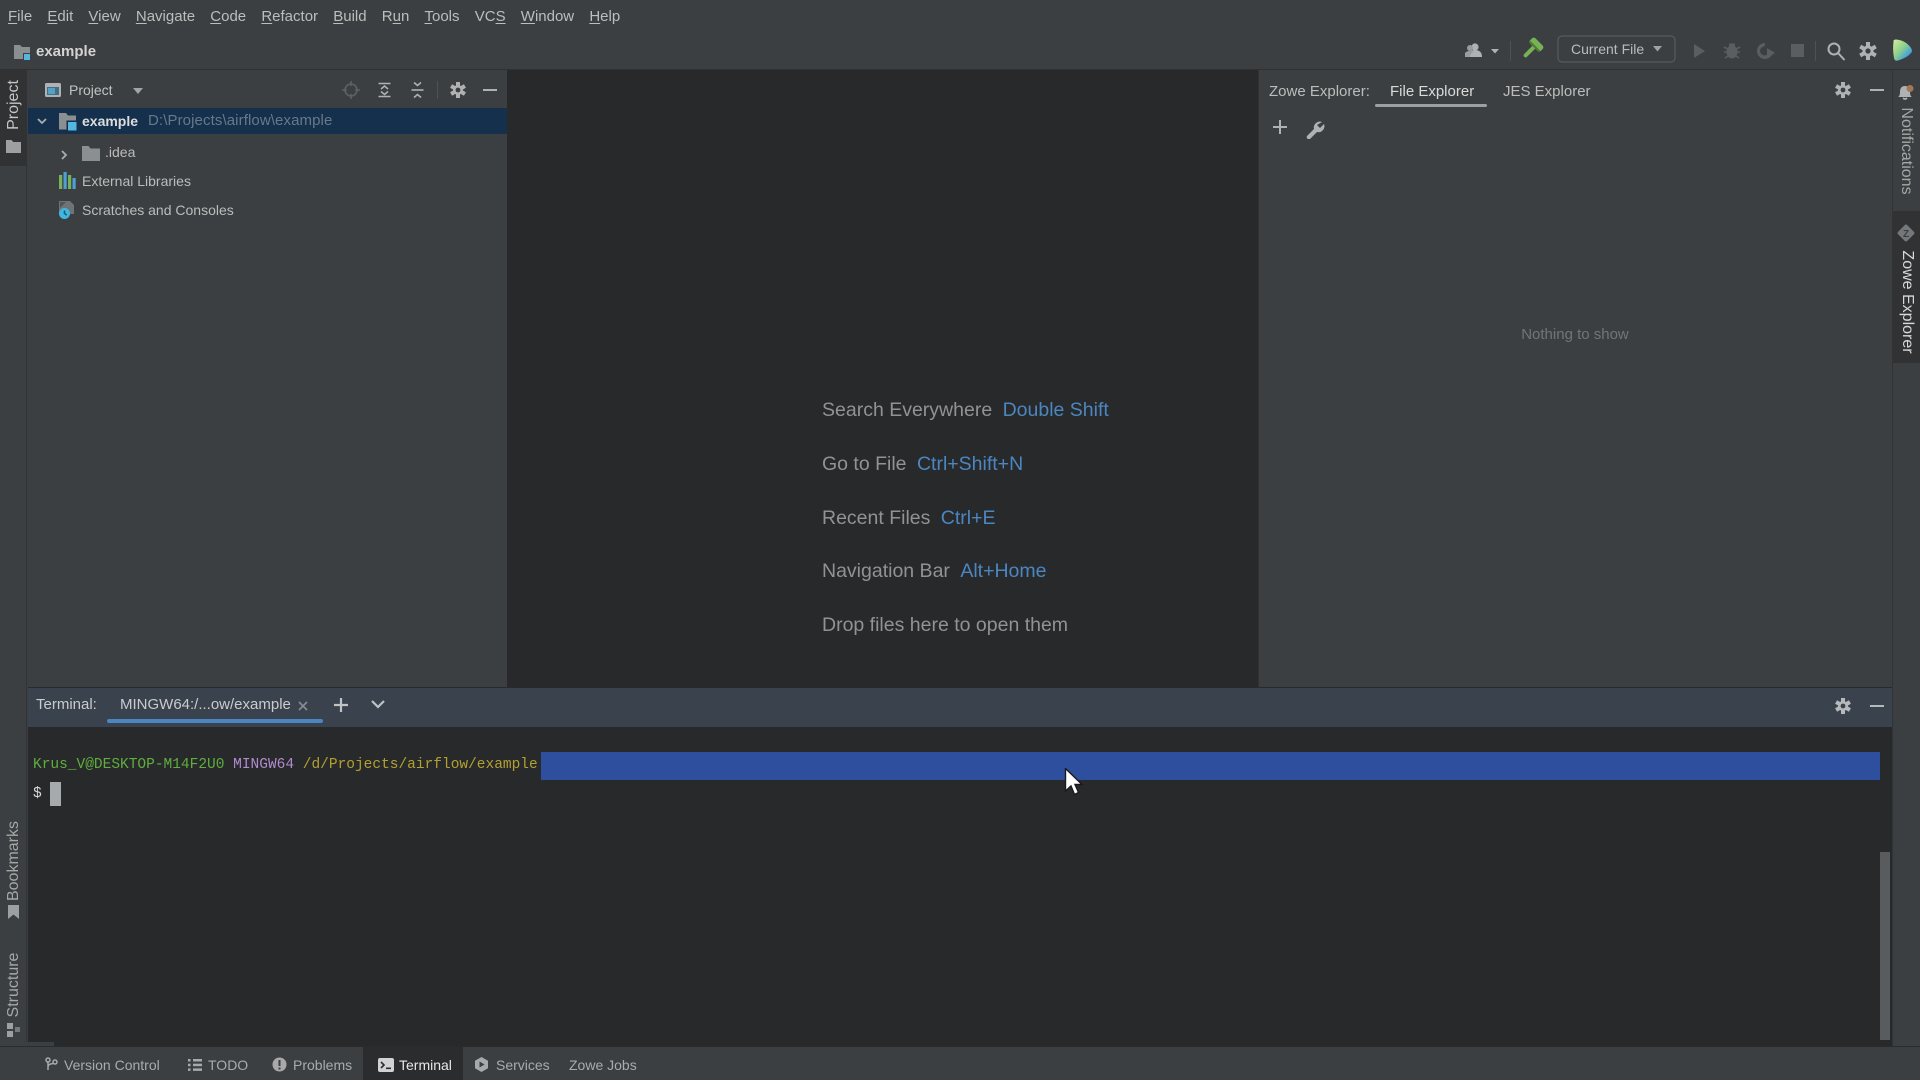 Image resolution: width=1920 pixels, height=1080 pixels. What do you see at coordinates (1607, 49) in the screenshot?
I see `svg-text: Current File` at bounding box center [1607, 49].